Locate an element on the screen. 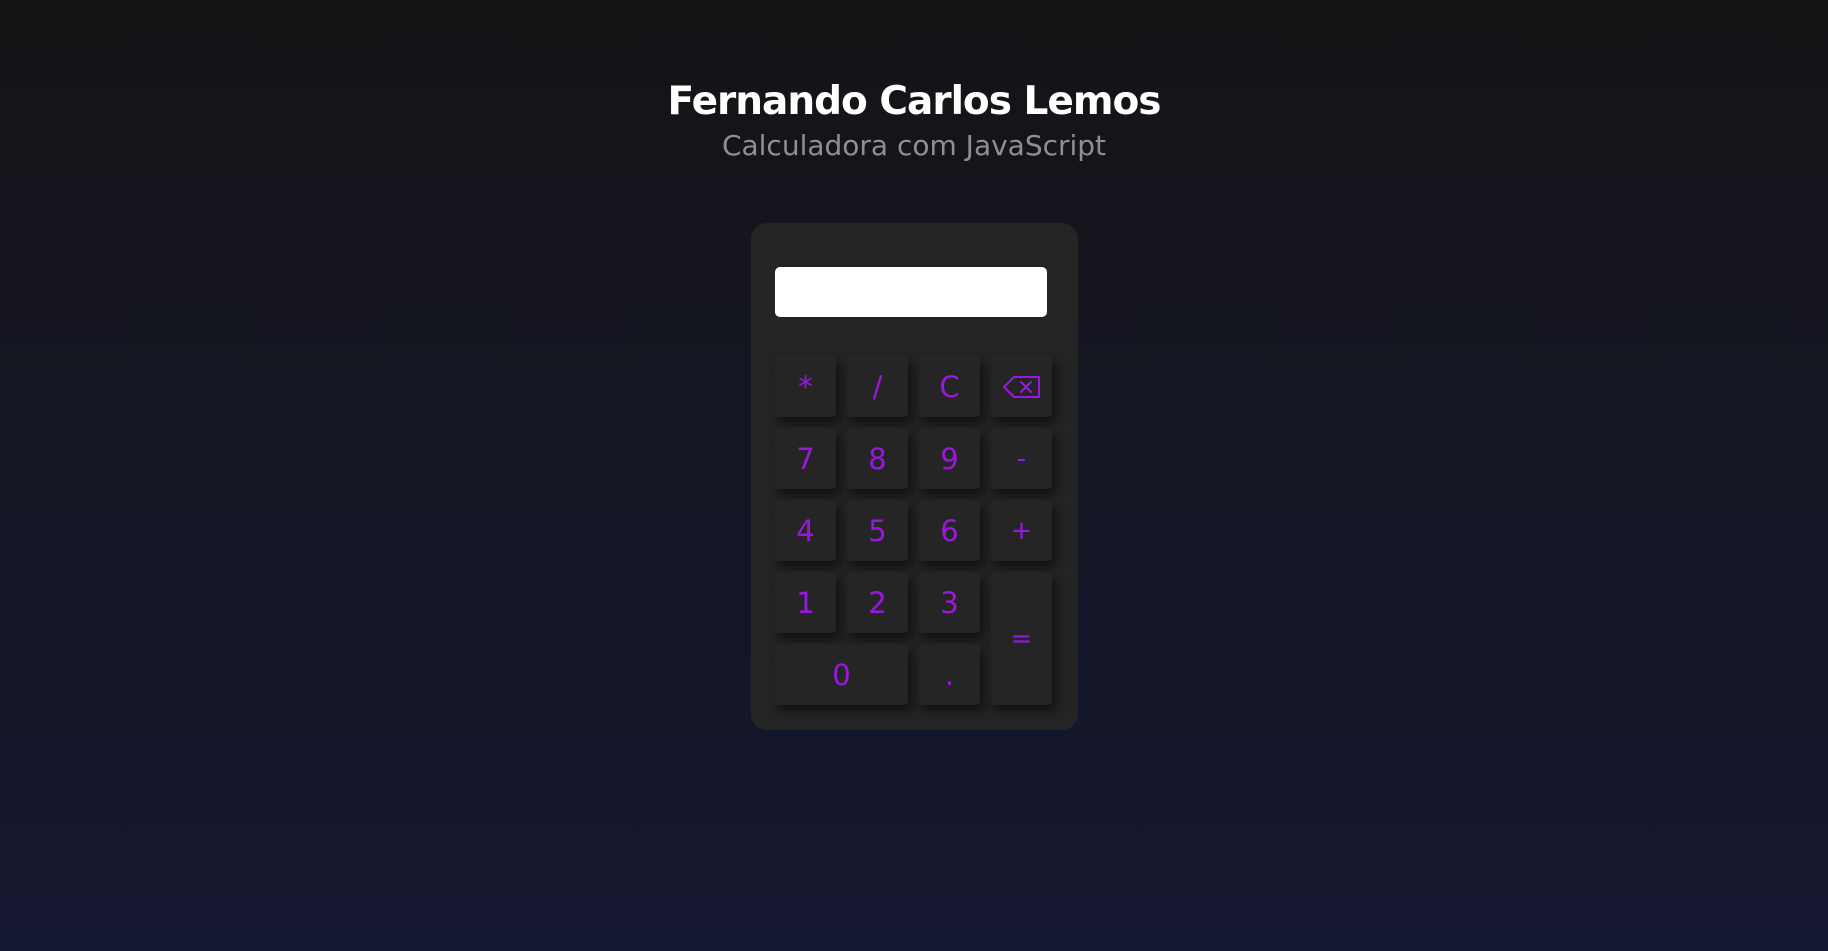  divide-label: / is located at coordinates (877, 386).